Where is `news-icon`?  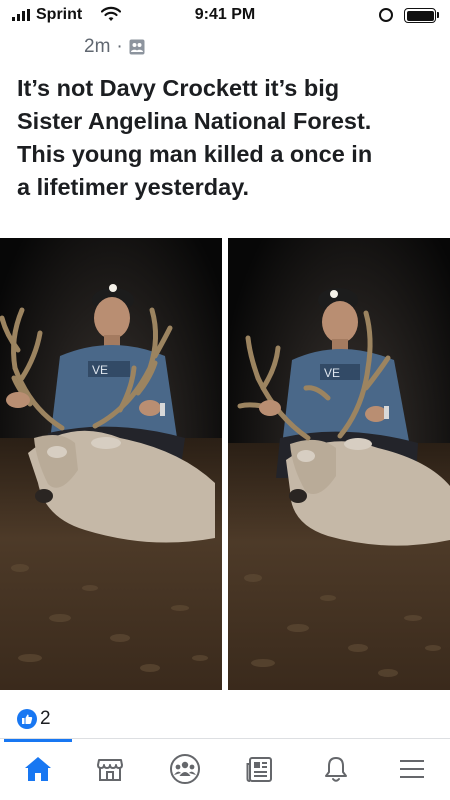 news-icon is located at coordinates (259, 769).